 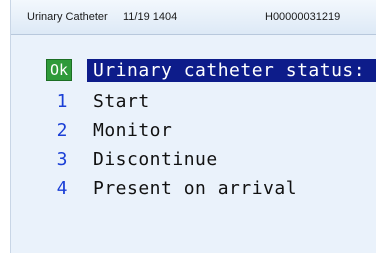 I want to click on title-datetime: 11/19 1404, so click(x=150, y=17).